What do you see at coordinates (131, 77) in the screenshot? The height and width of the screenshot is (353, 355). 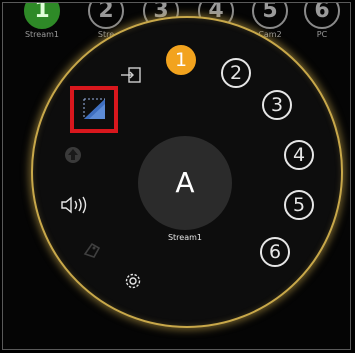 I see `exit-icon` at bounding box center [131, 77].